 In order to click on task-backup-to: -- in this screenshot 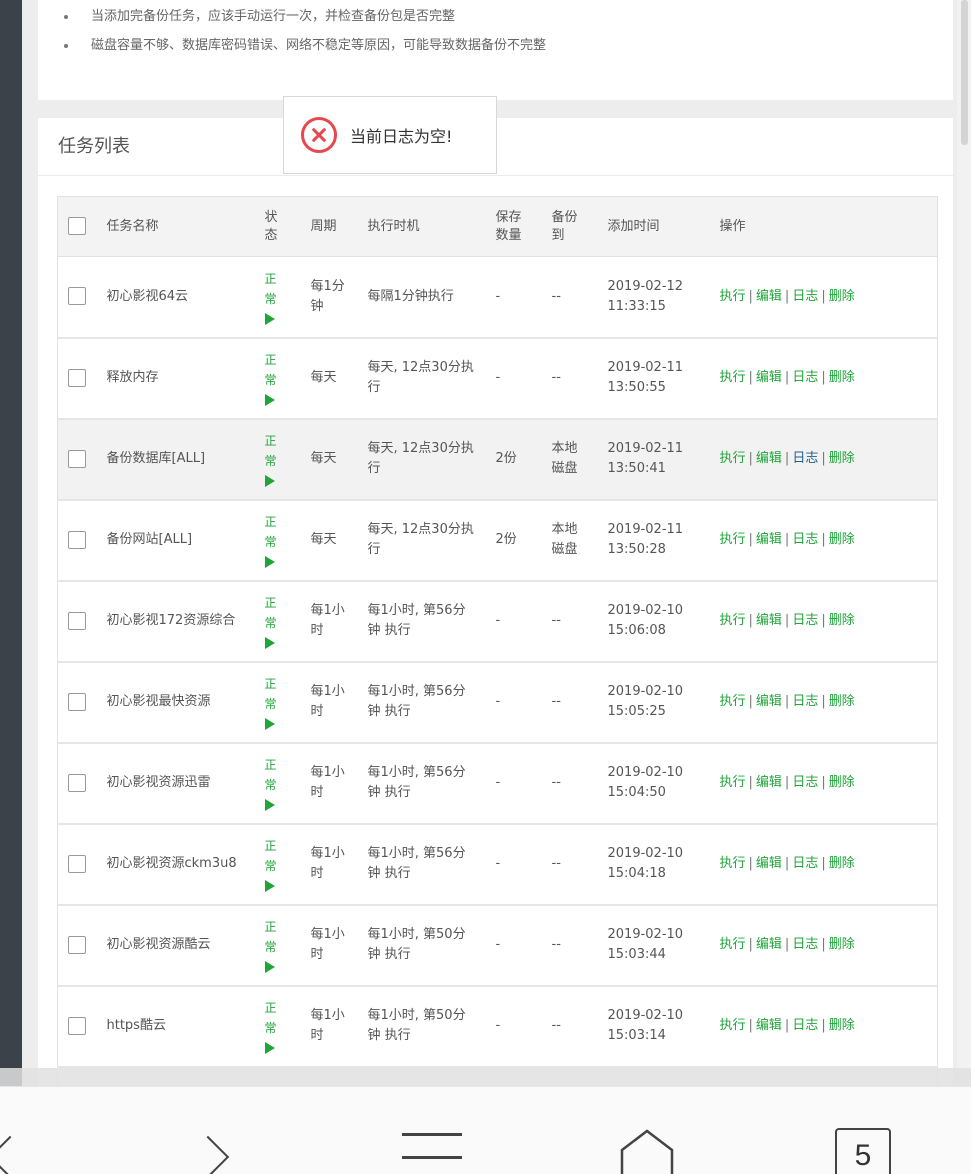, I will do `click(556, 620)`.